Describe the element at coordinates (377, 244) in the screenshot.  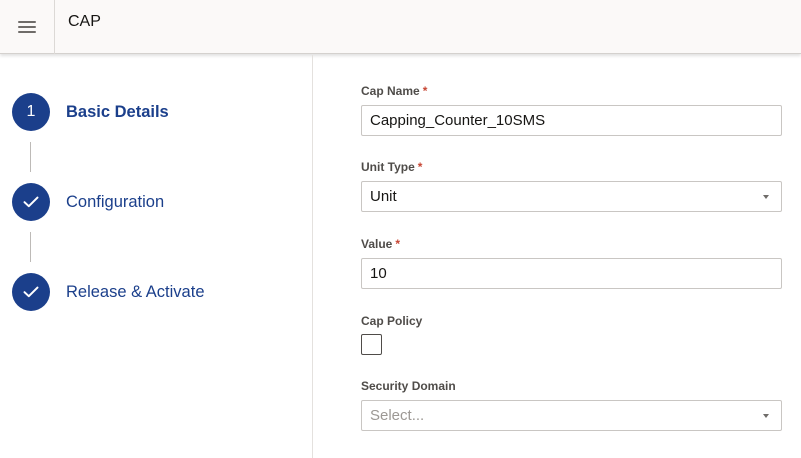
I see `value-label: Value` at that location.